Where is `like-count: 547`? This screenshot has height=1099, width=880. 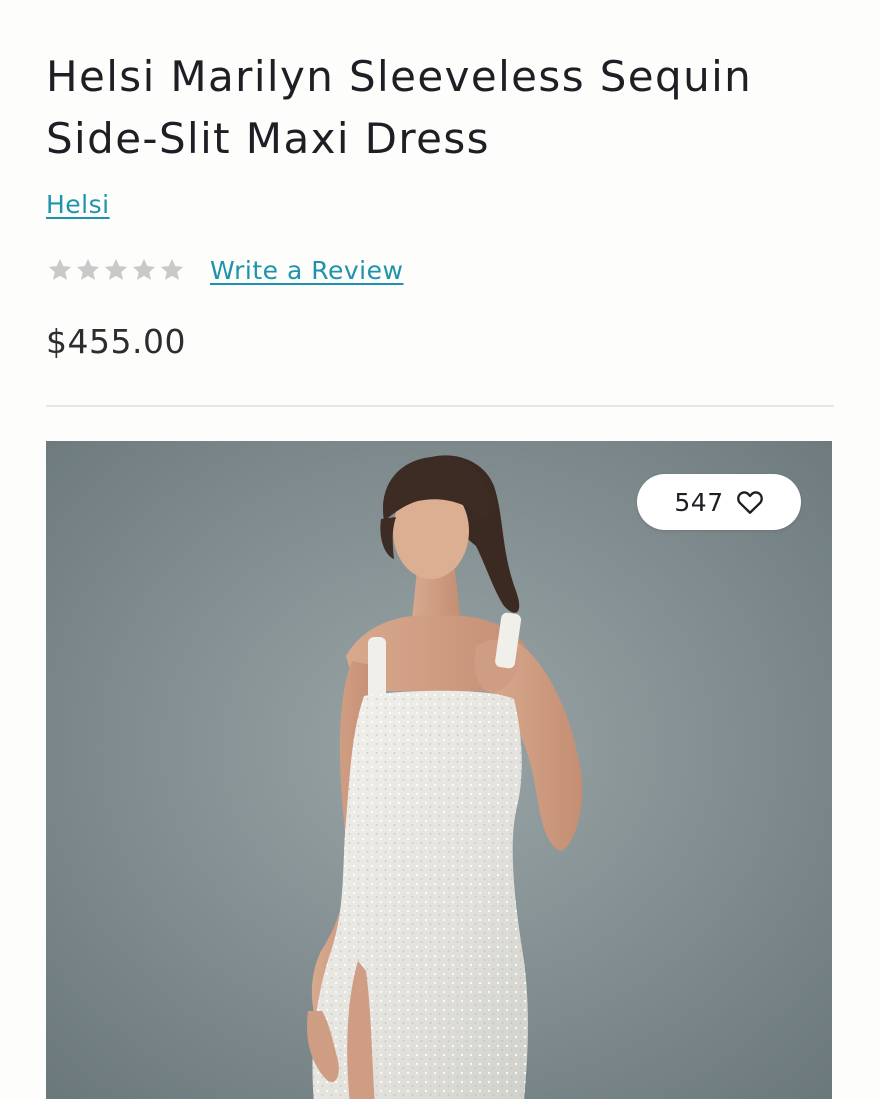 like-count: 547 is located at coordinates (699, 502).